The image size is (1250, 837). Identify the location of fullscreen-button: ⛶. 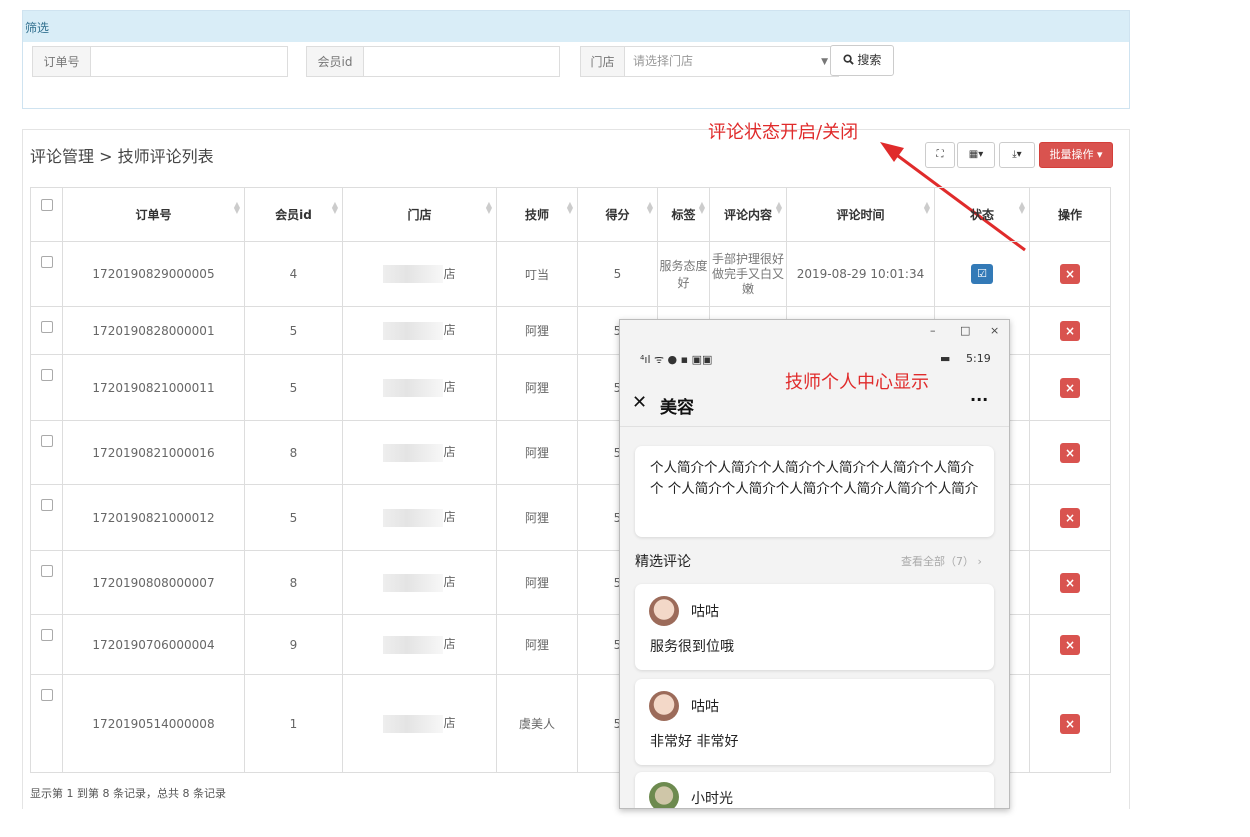
(940, 155).